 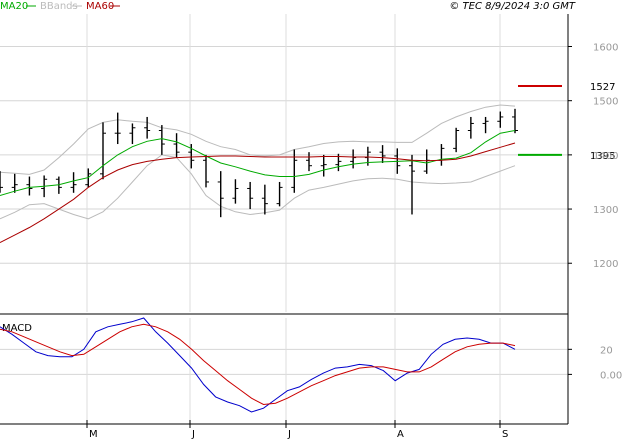 I want to click on macd-title: MACD, so click(x=17, y=328).